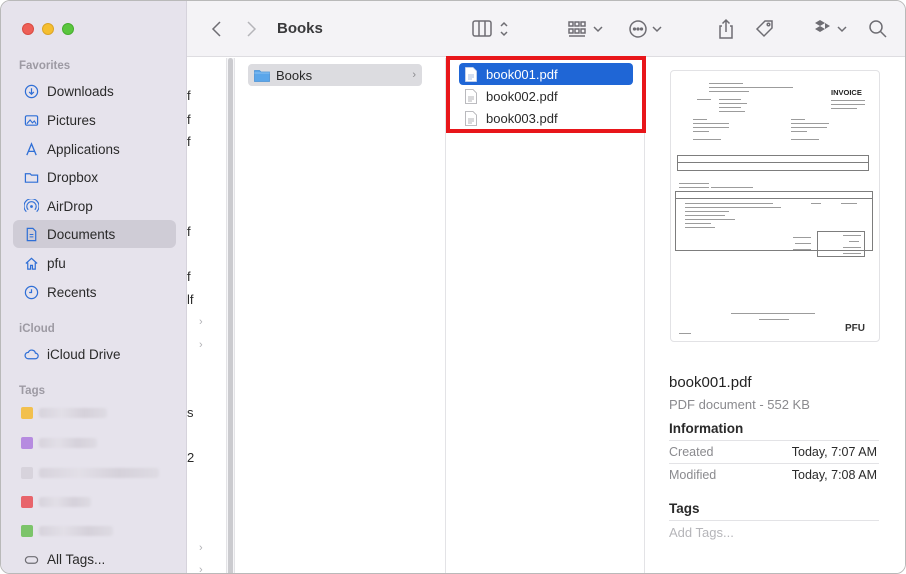 The width and height of the screenshot is (906, 574). What do you see at coordinates (706, 428) in the screenshot?
I see `information-header: Information` at bounding box center [706, 428].